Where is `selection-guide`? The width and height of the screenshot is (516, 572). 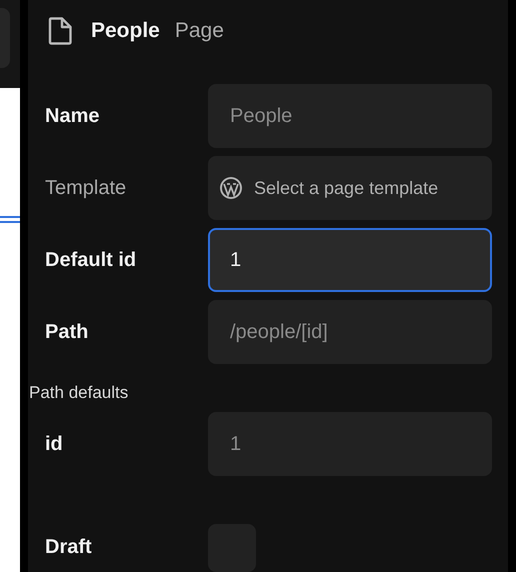
selection-guide is located at coordinates (10, 219).